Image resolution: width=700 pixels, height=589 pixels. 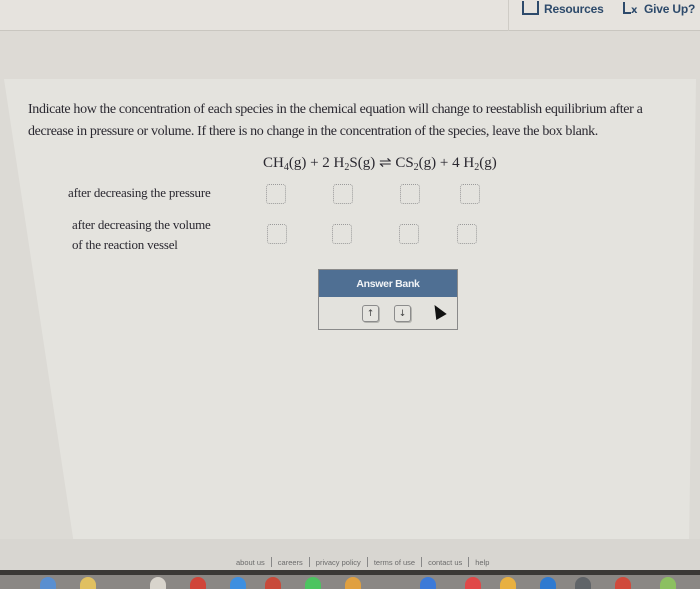 I want to click on equilibrium-arrow-icon: ⇌, so click(x=385, y=163).